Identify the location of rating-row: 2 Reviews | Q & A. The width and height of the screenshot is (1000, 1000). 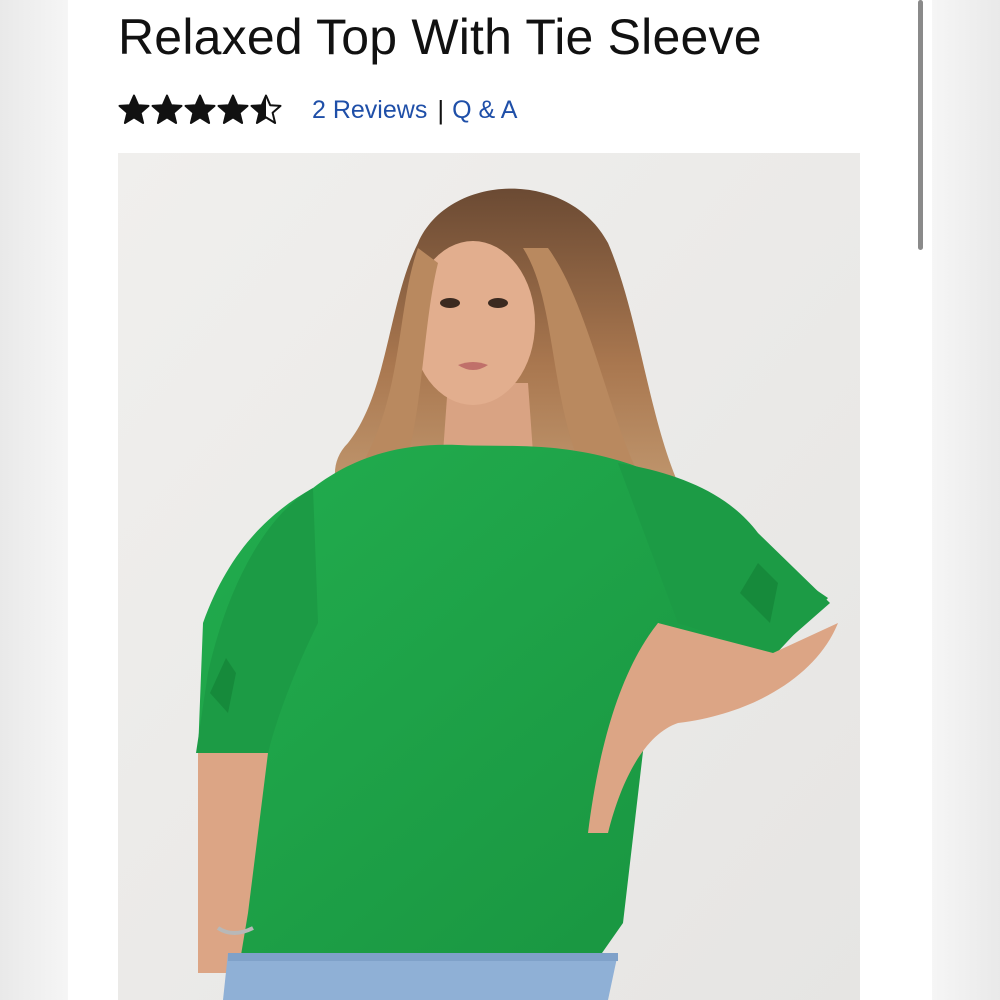
(317, 110).